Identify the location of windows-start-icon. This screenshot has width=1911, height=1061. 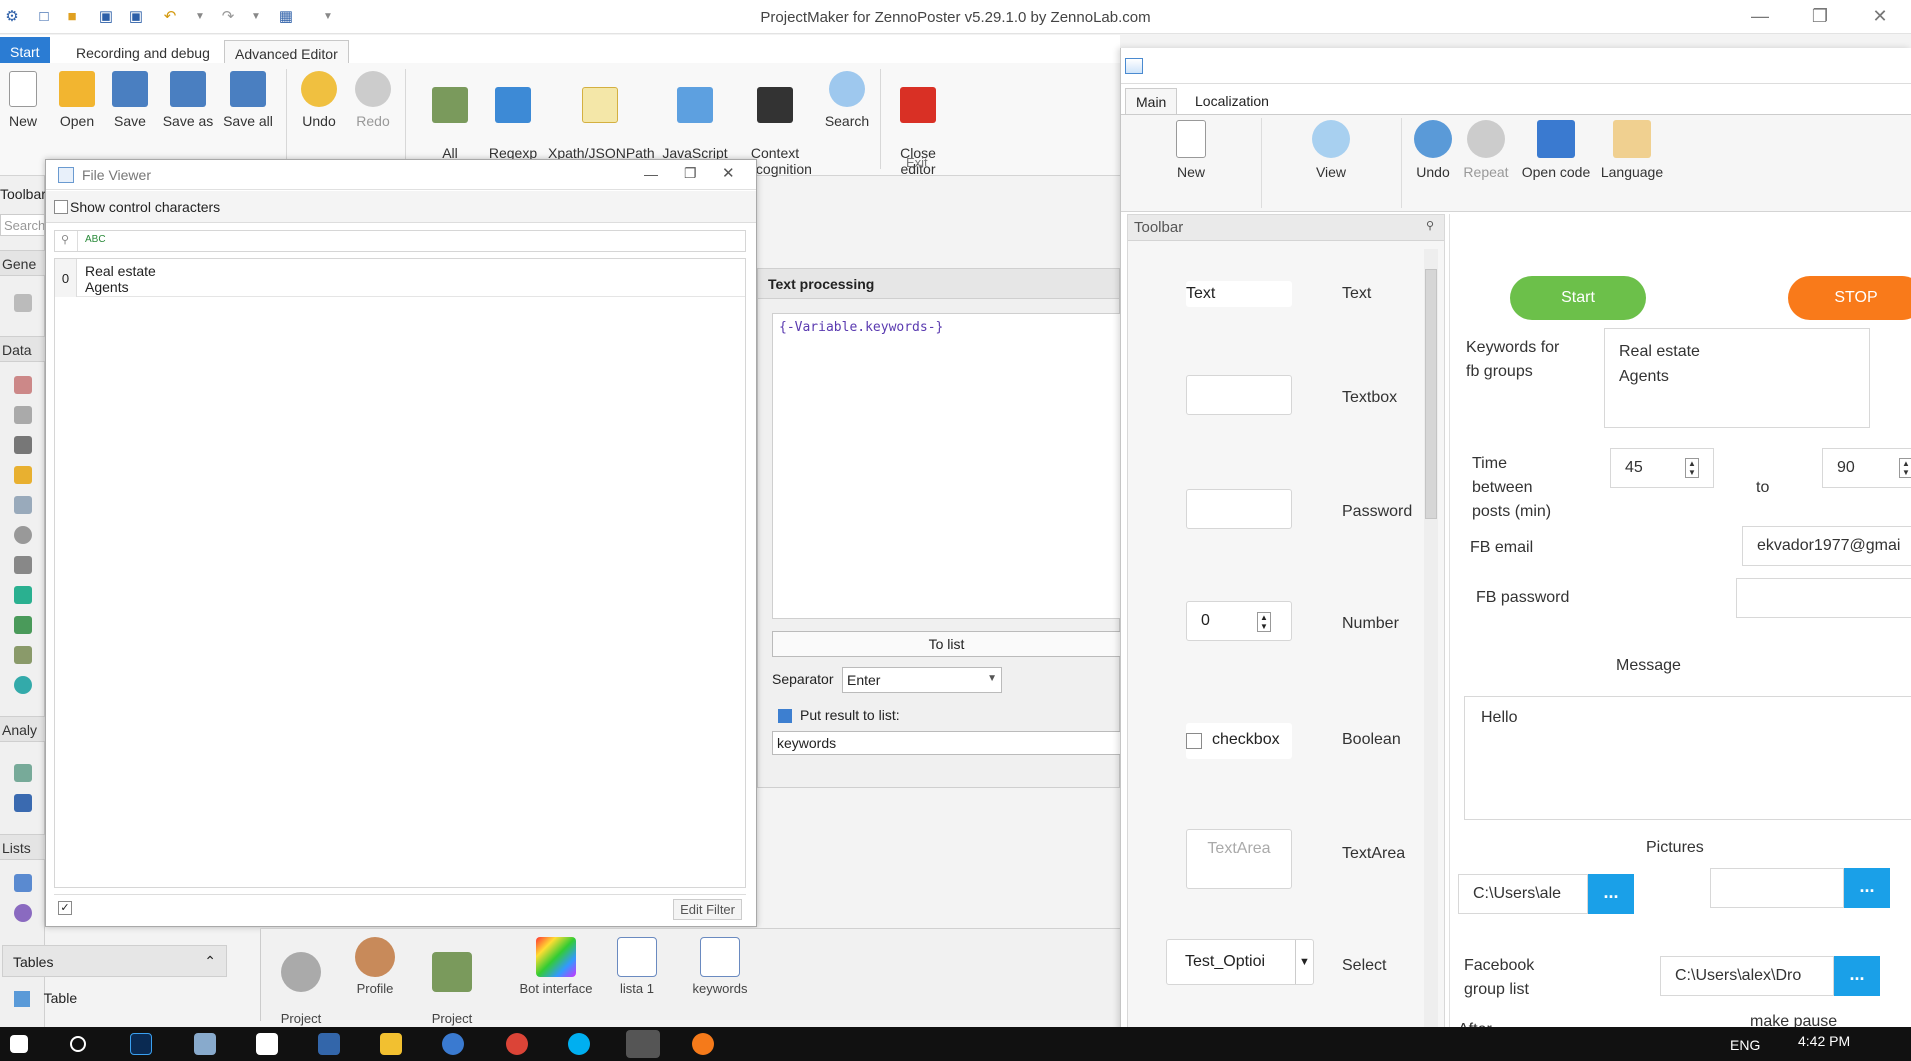
(19, 1044).